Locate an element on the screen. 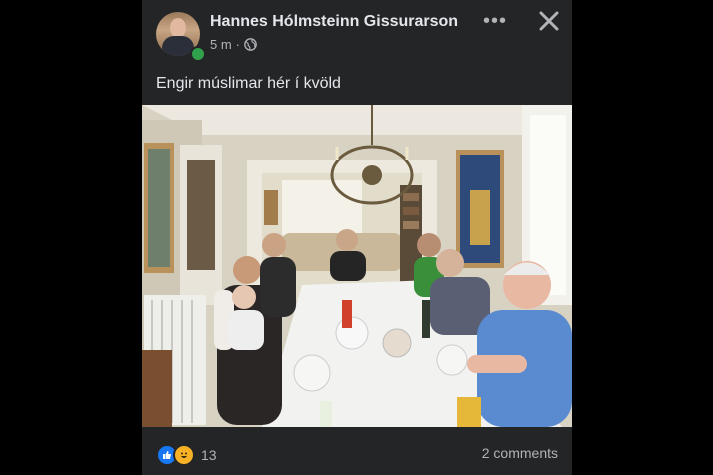  globe-icon is located at coordinates (250, 44).